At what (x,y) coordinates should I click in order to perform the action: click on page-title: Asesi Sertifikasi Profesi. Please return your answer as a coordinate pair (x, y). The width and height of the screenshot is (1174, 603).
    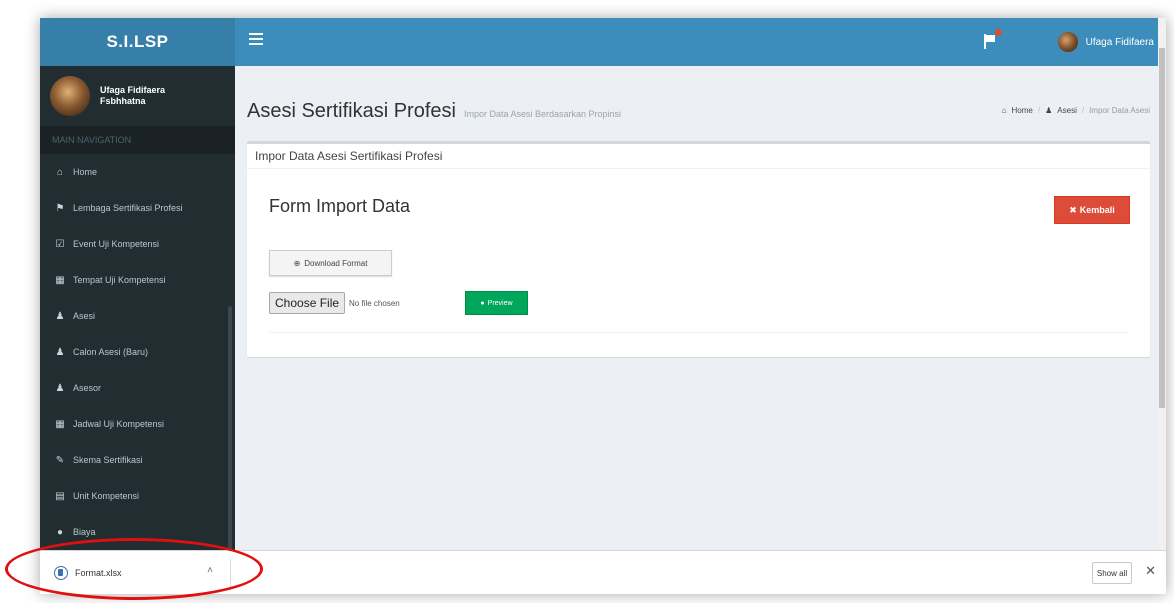
    Looking at the image, I should click on (351, 111).